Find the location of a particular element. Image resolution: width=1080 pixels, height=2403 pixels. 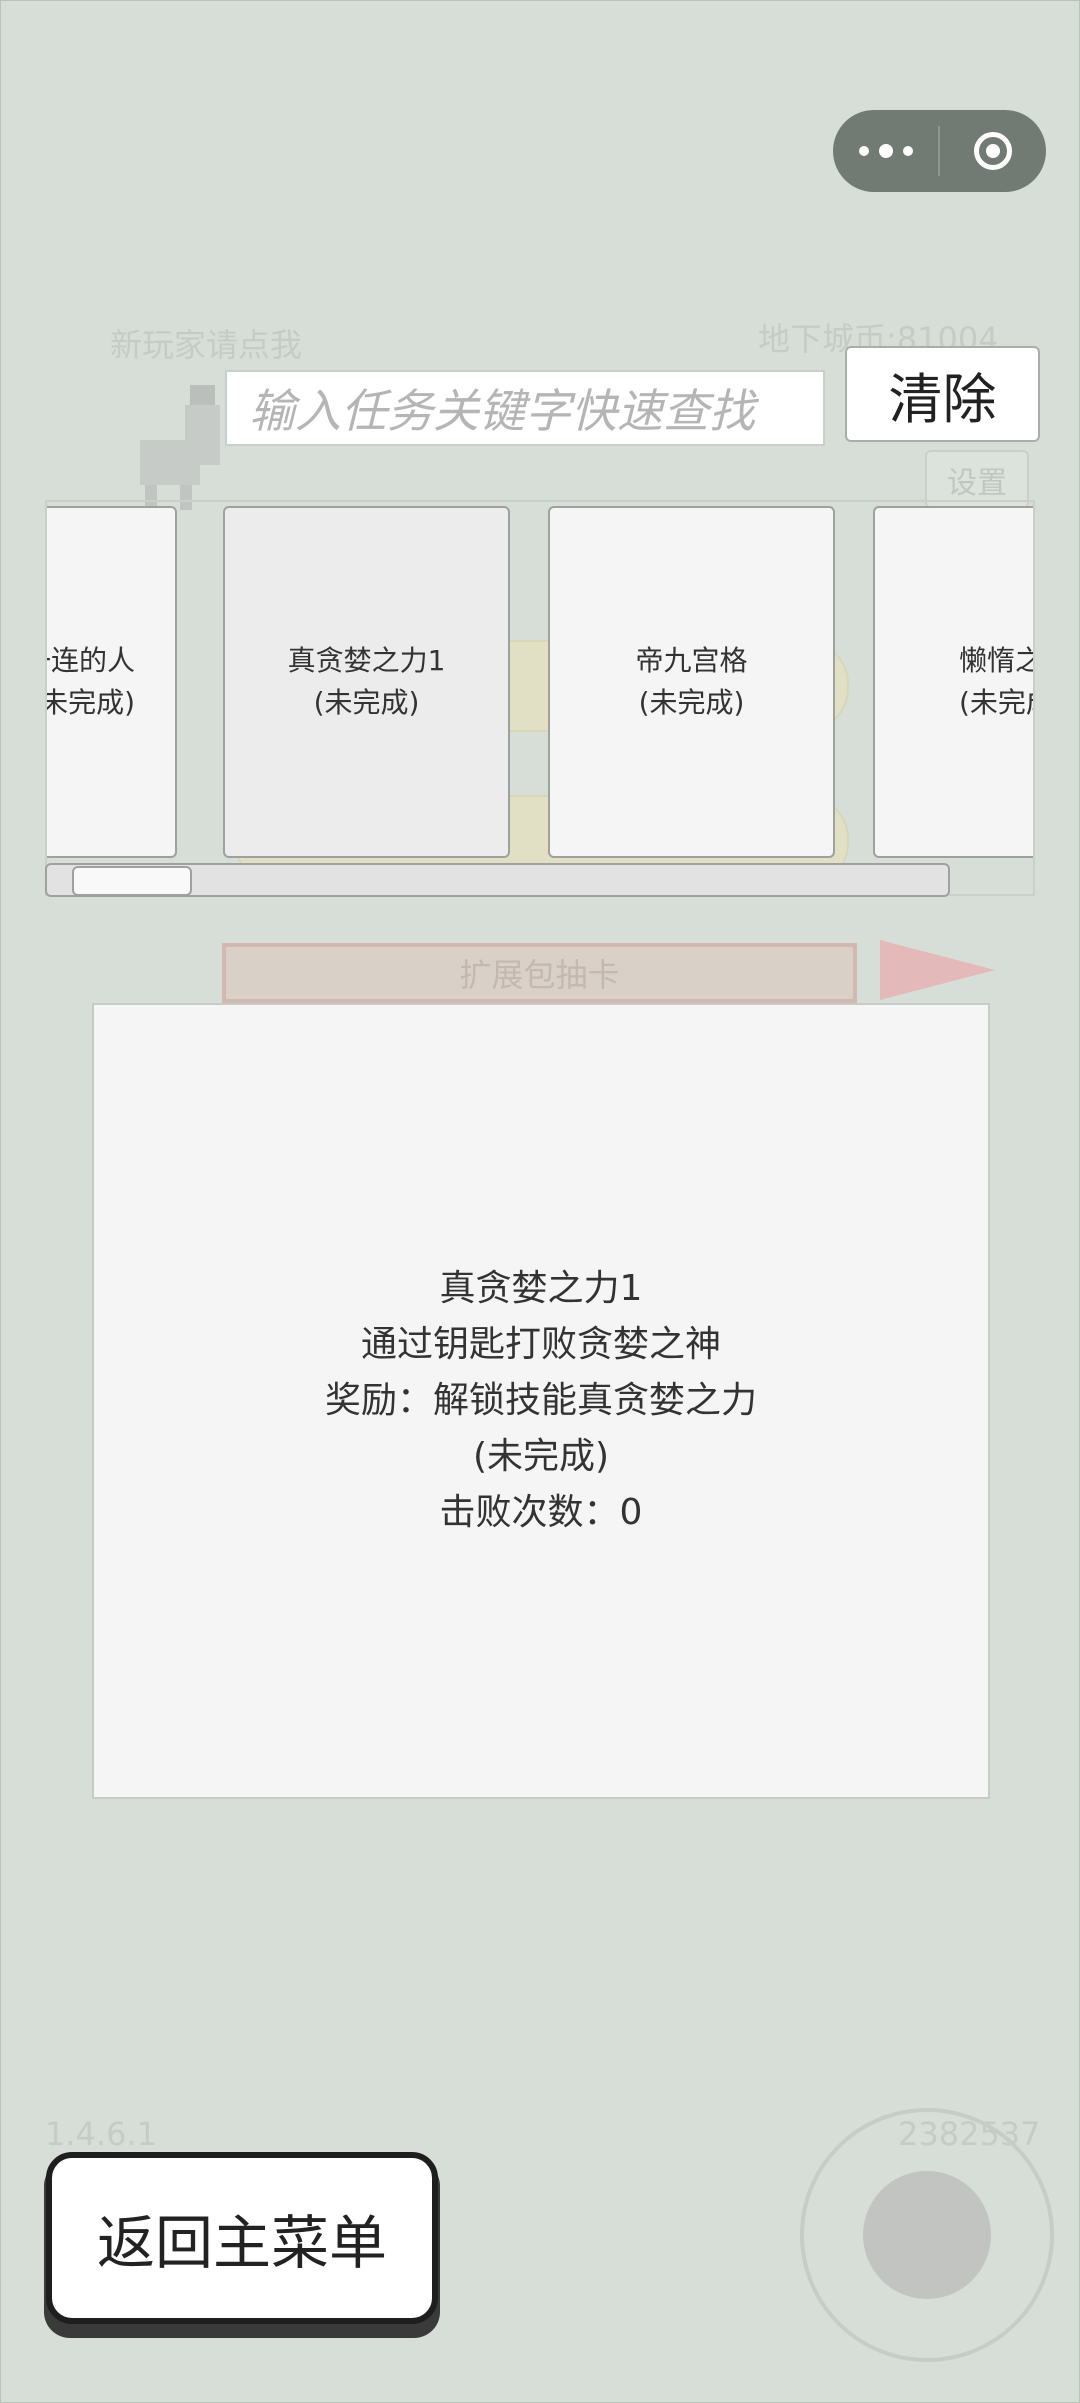

task-detail-defeat-count: 击败次数：0 is located at coordinates (541, 1512).